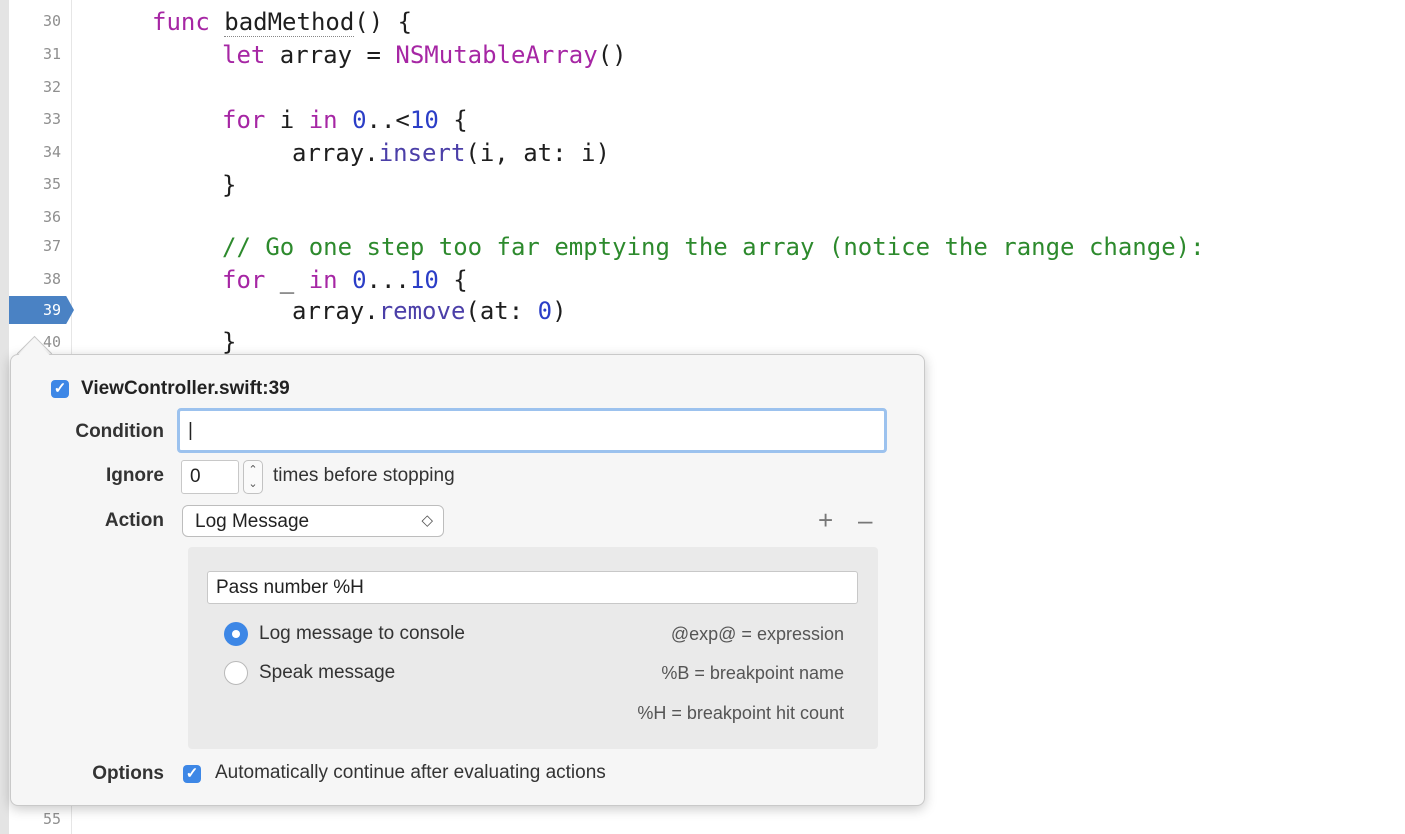  I want to click on breakpoint-title: ViewController.swift:39, so click(185, 388).